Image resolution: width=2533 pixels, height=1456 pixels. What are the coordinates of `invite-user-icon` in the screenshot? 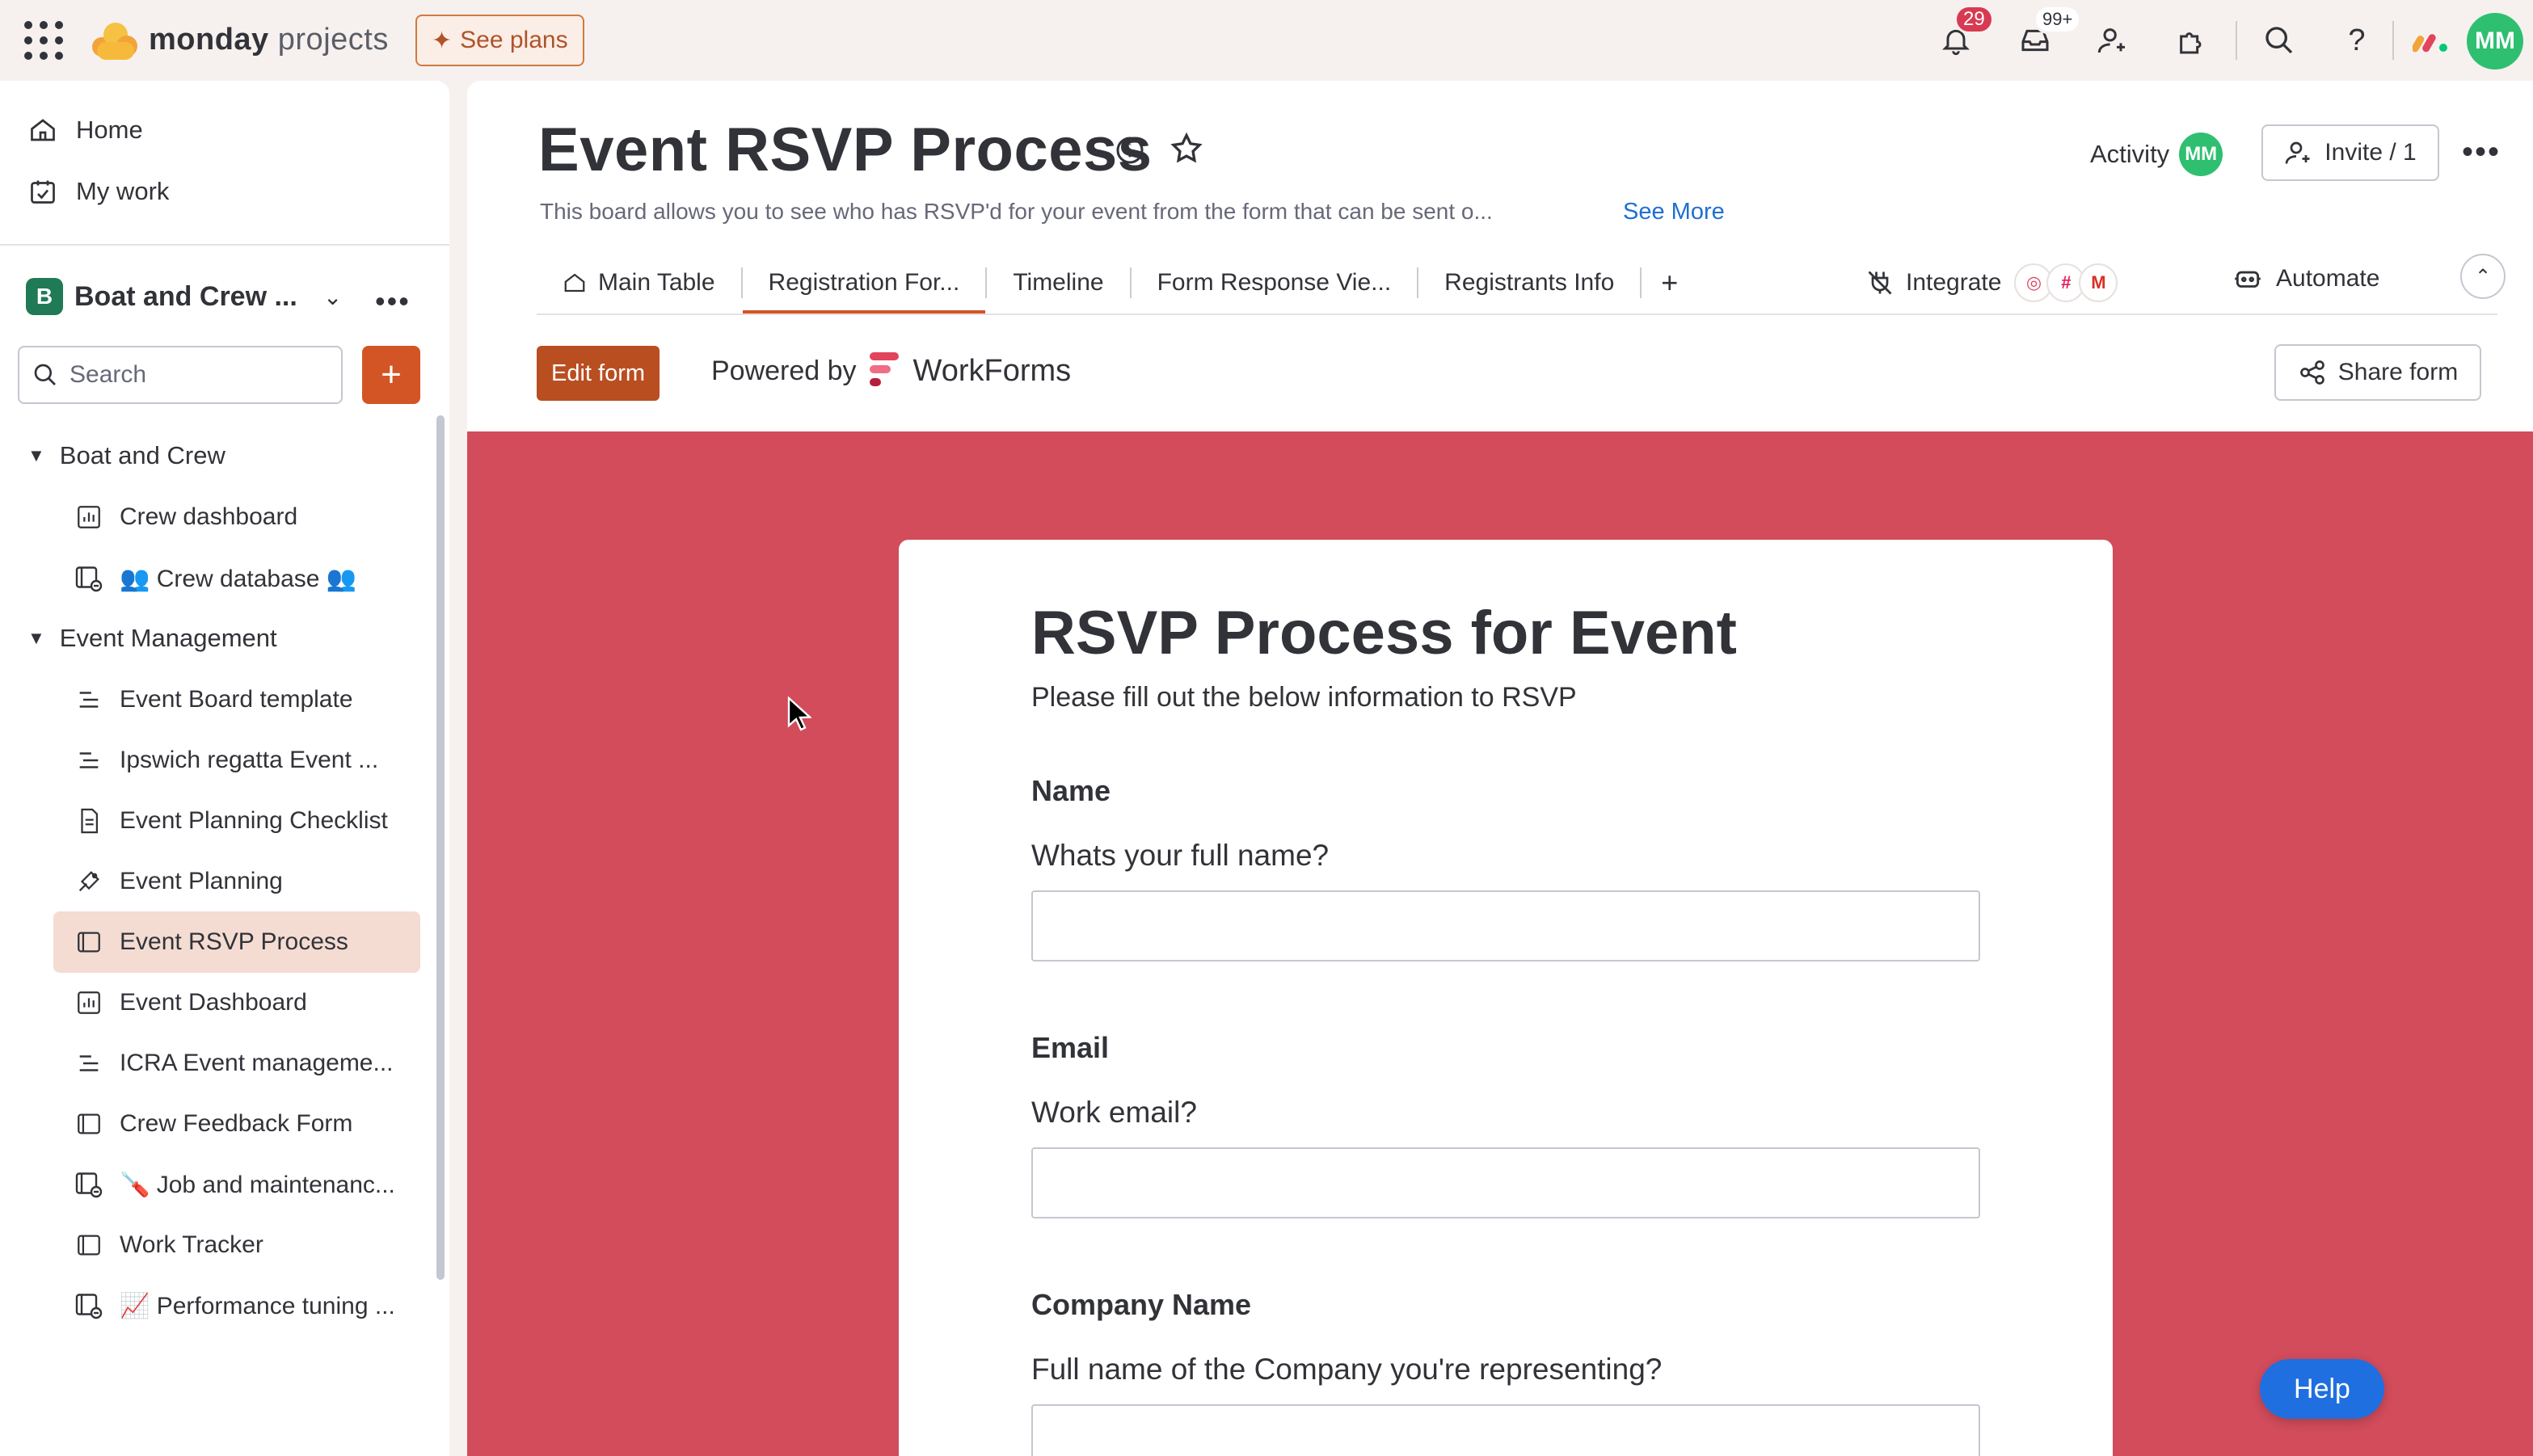 It's located at (2111, 40).